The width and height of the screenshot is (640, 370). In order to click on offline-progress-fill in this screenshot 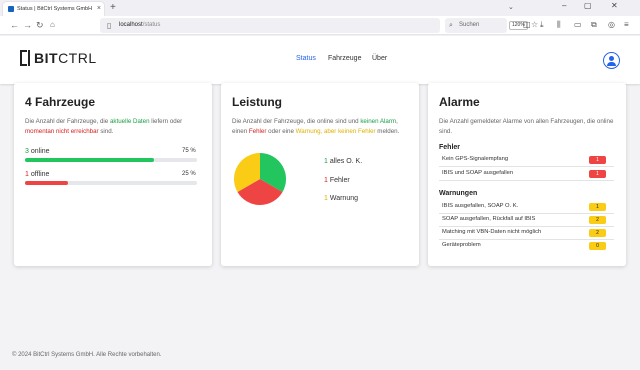, I will do `click(46, 183)`.